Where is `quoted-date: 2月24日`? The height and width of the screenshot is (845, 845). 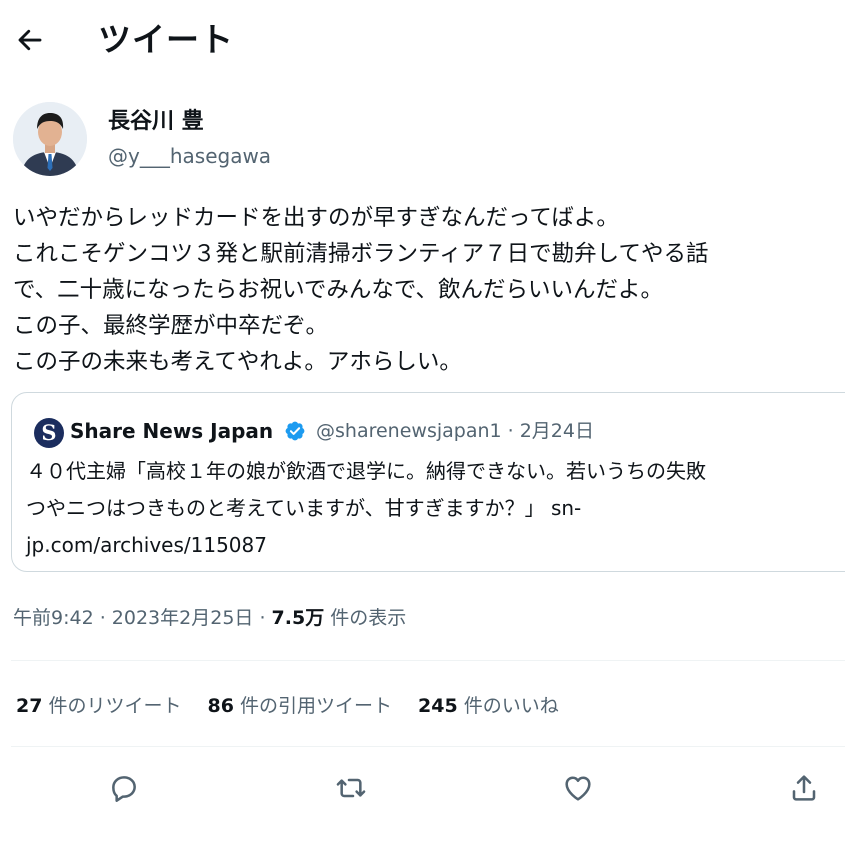 quoted-date: 2月24日 is located at coordinates (556, 431).